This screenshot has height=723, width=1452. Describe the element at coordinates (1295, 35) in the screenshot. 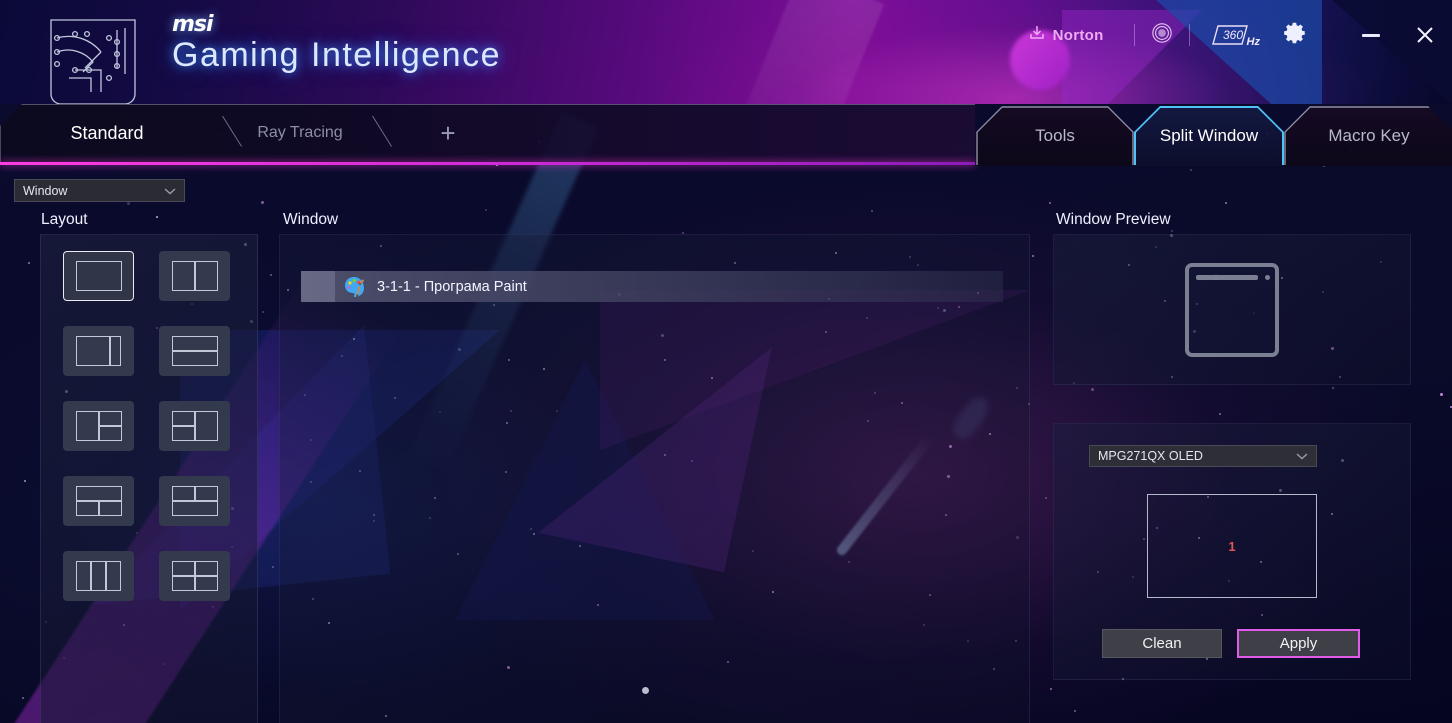

I see `settings-button` at that location.